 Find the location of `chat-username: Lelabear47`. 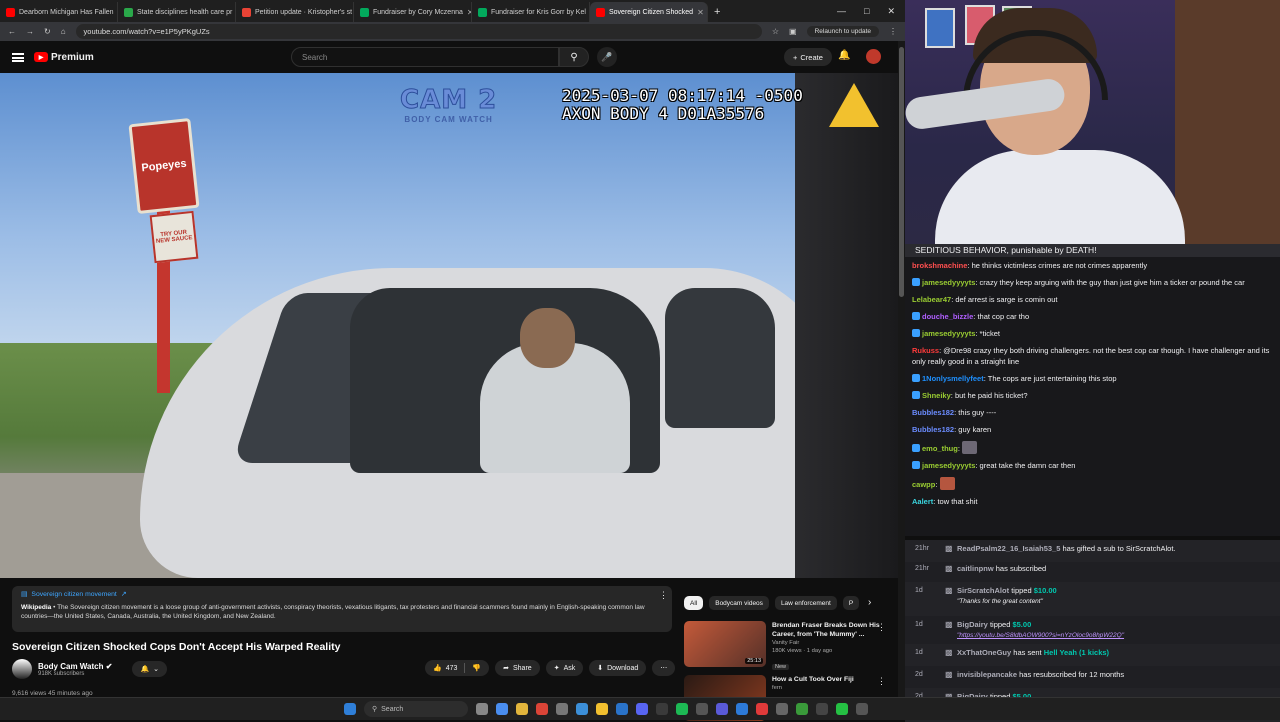

chat-username: Lelabear47 is located at coordinates (931, 299).